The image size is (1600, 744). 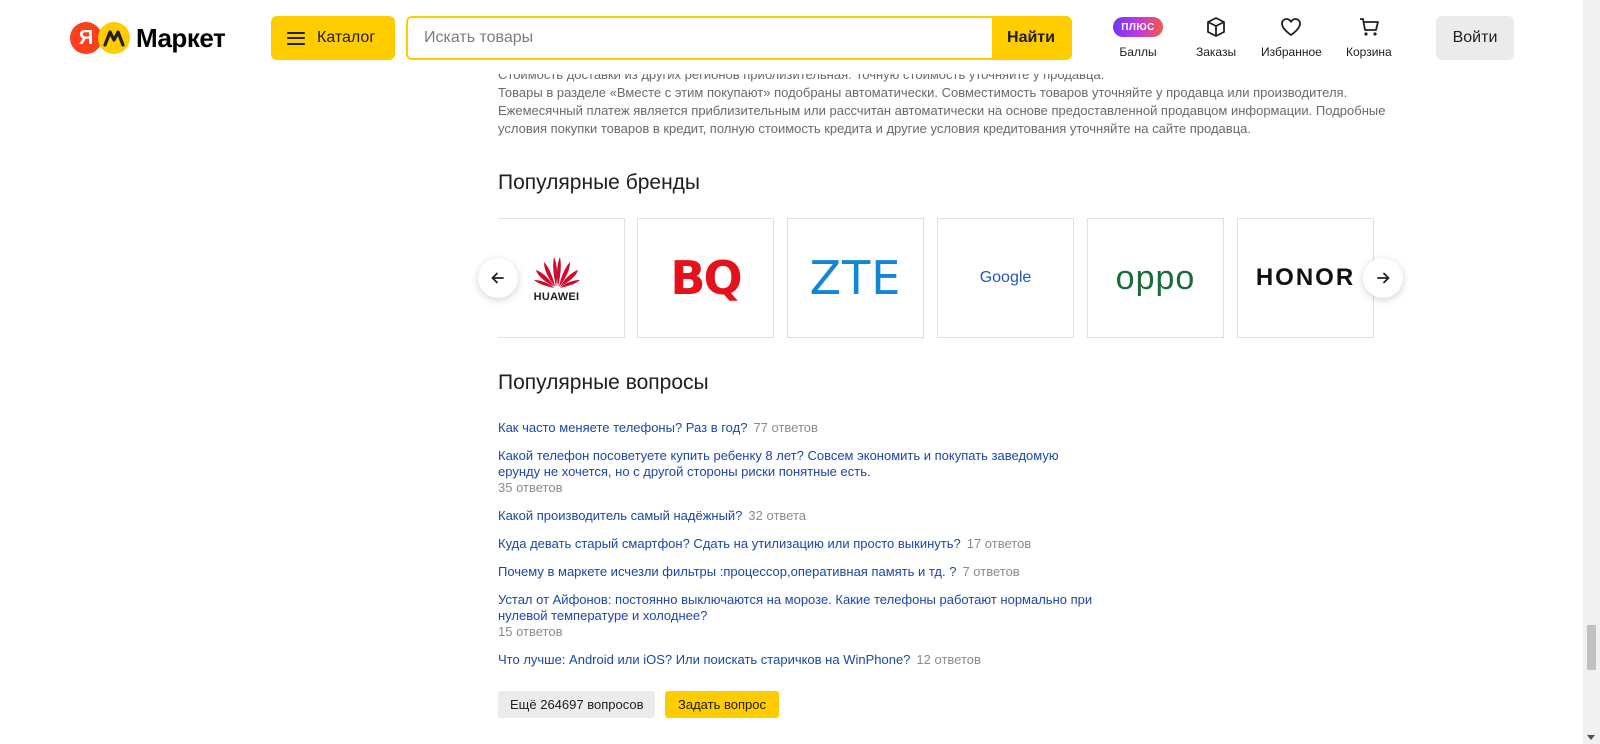 I want to click on brand-name: BQ, so click(x=706, y=278).